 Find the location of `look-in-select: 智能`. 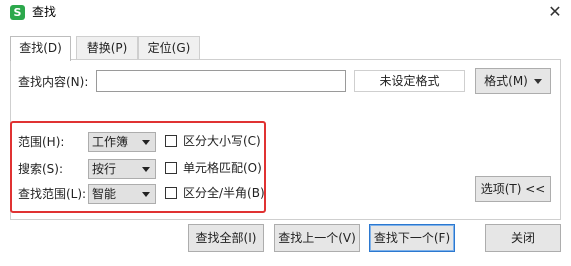

look-in-select: 智能 is located at coordinates (122, 194).